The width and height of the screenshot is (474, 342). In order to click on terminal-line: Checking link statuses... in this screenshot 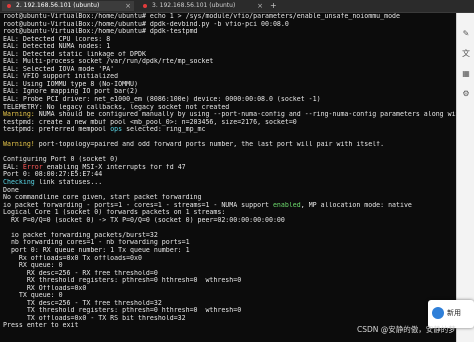, I will do `click(229, 183)`.